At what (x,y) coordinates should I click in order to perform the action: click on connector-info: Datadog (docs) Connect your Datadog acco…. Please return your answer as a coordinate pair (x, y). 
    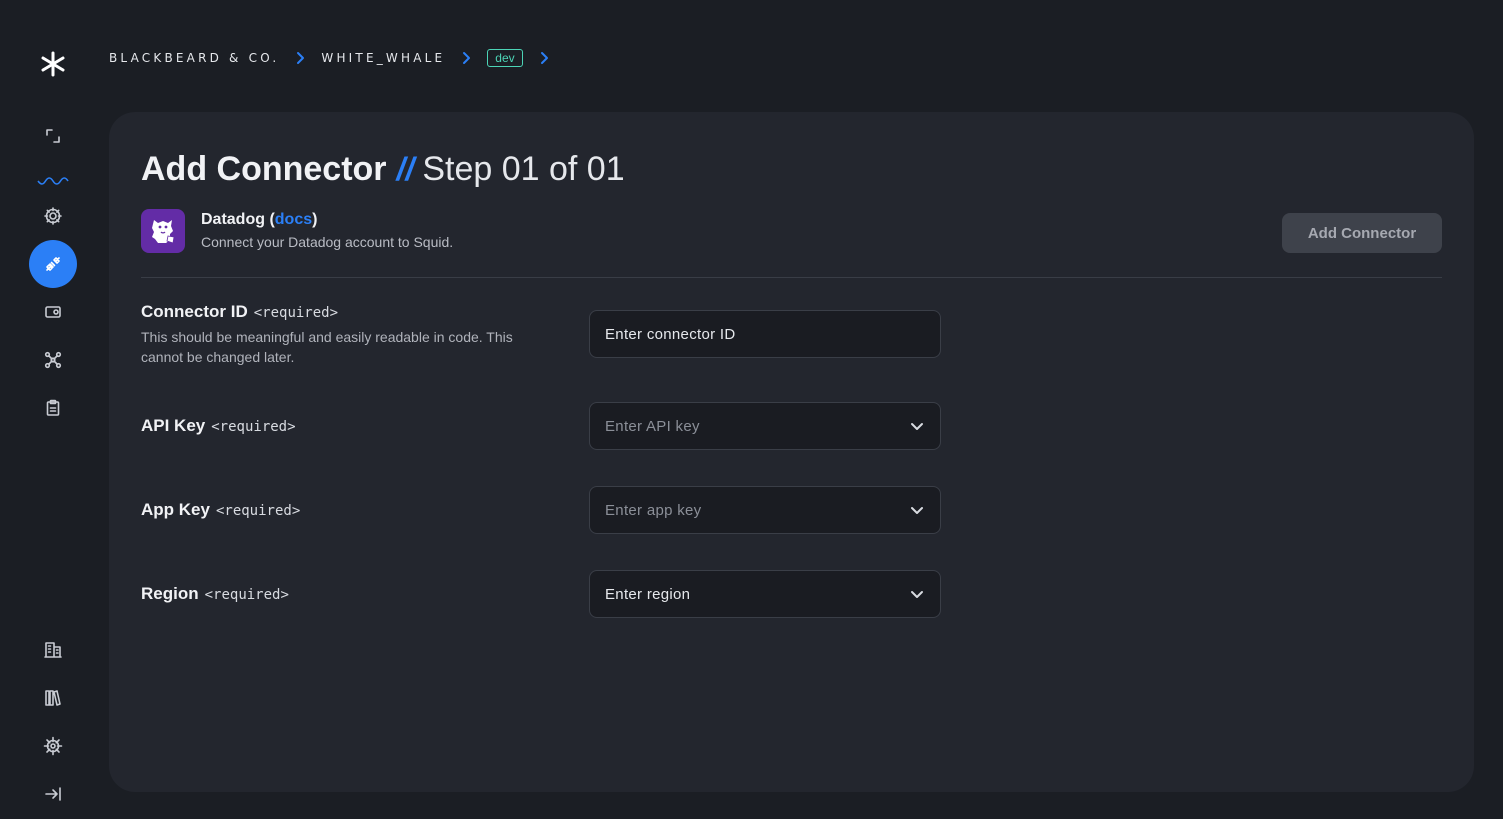
    Looking at the image, I should click on (297, 231).